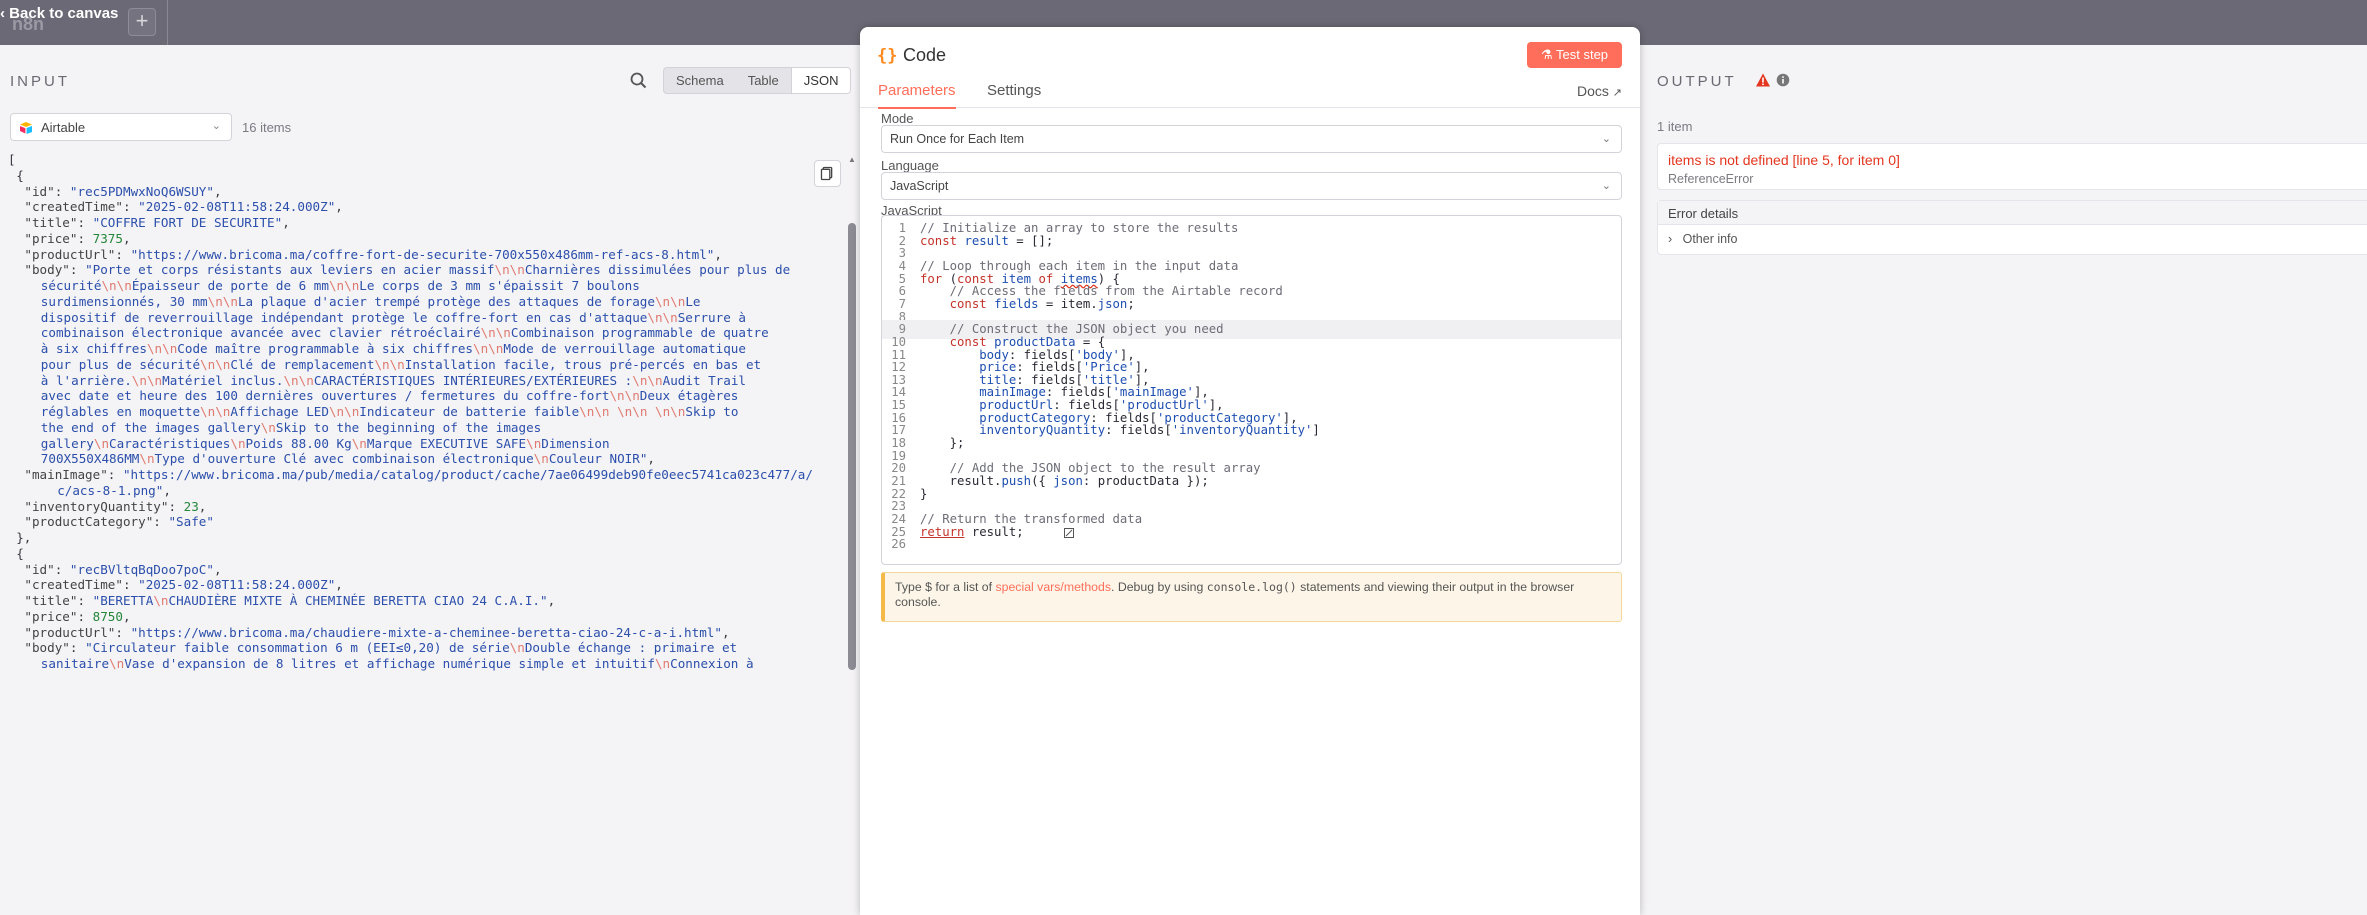  I want to click on view-table-button: Table, so click(763, 80).